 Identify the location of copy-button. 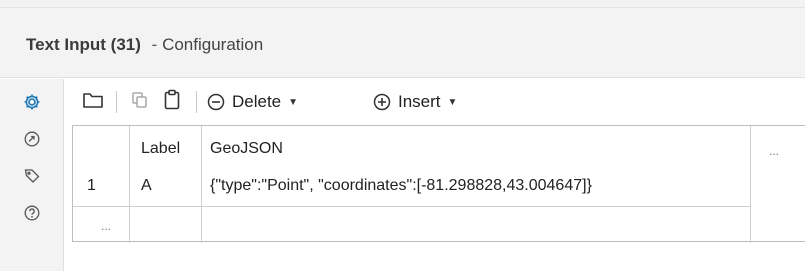
(140, 102).